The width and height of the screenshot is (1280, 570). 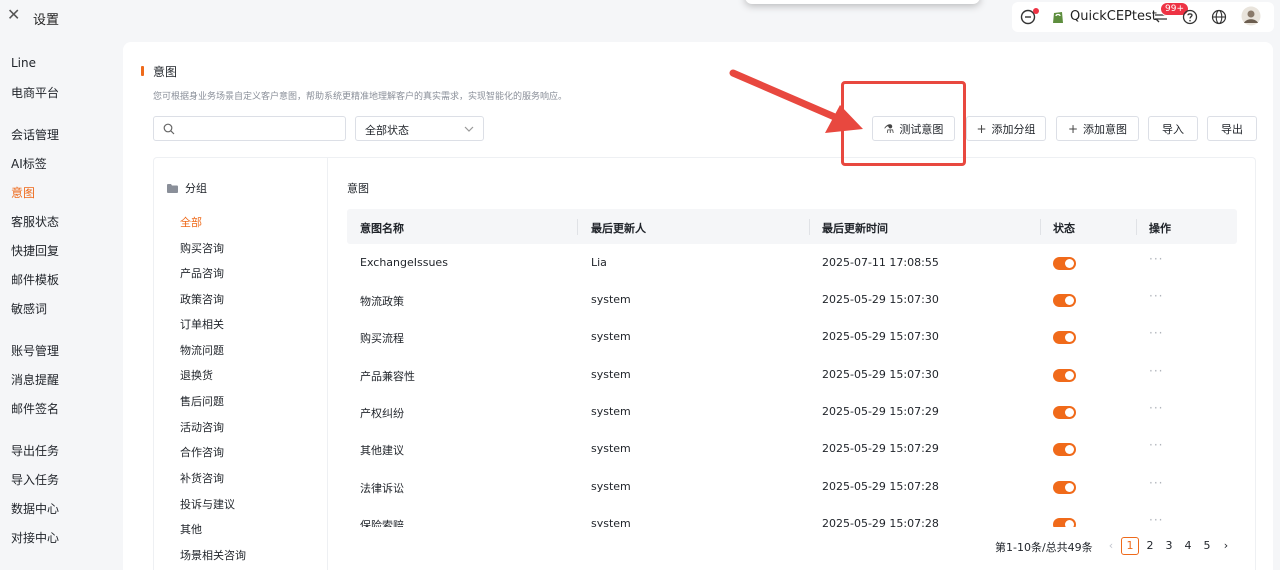 I want to click on intent-name: ExchangeIssues, so click(x=404, y=262).